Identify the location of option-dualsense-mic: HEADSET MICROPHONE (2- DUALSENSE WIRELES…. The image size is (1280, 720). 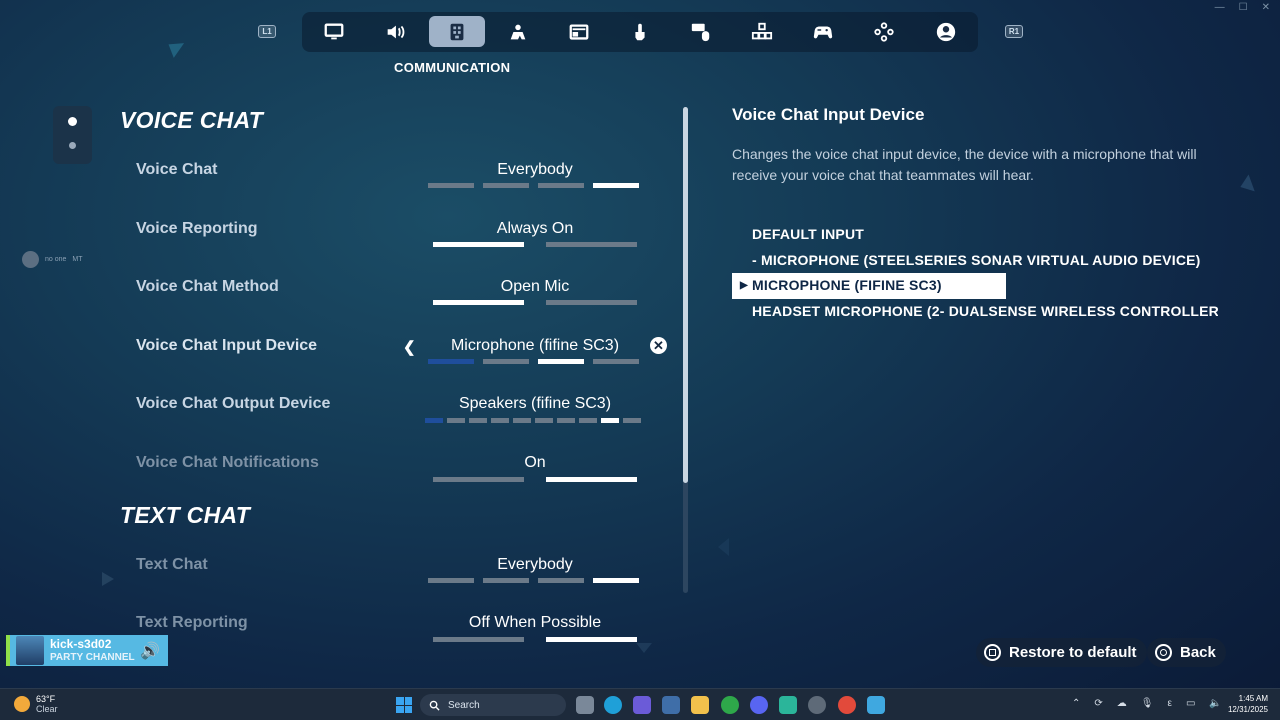
(975, 312).